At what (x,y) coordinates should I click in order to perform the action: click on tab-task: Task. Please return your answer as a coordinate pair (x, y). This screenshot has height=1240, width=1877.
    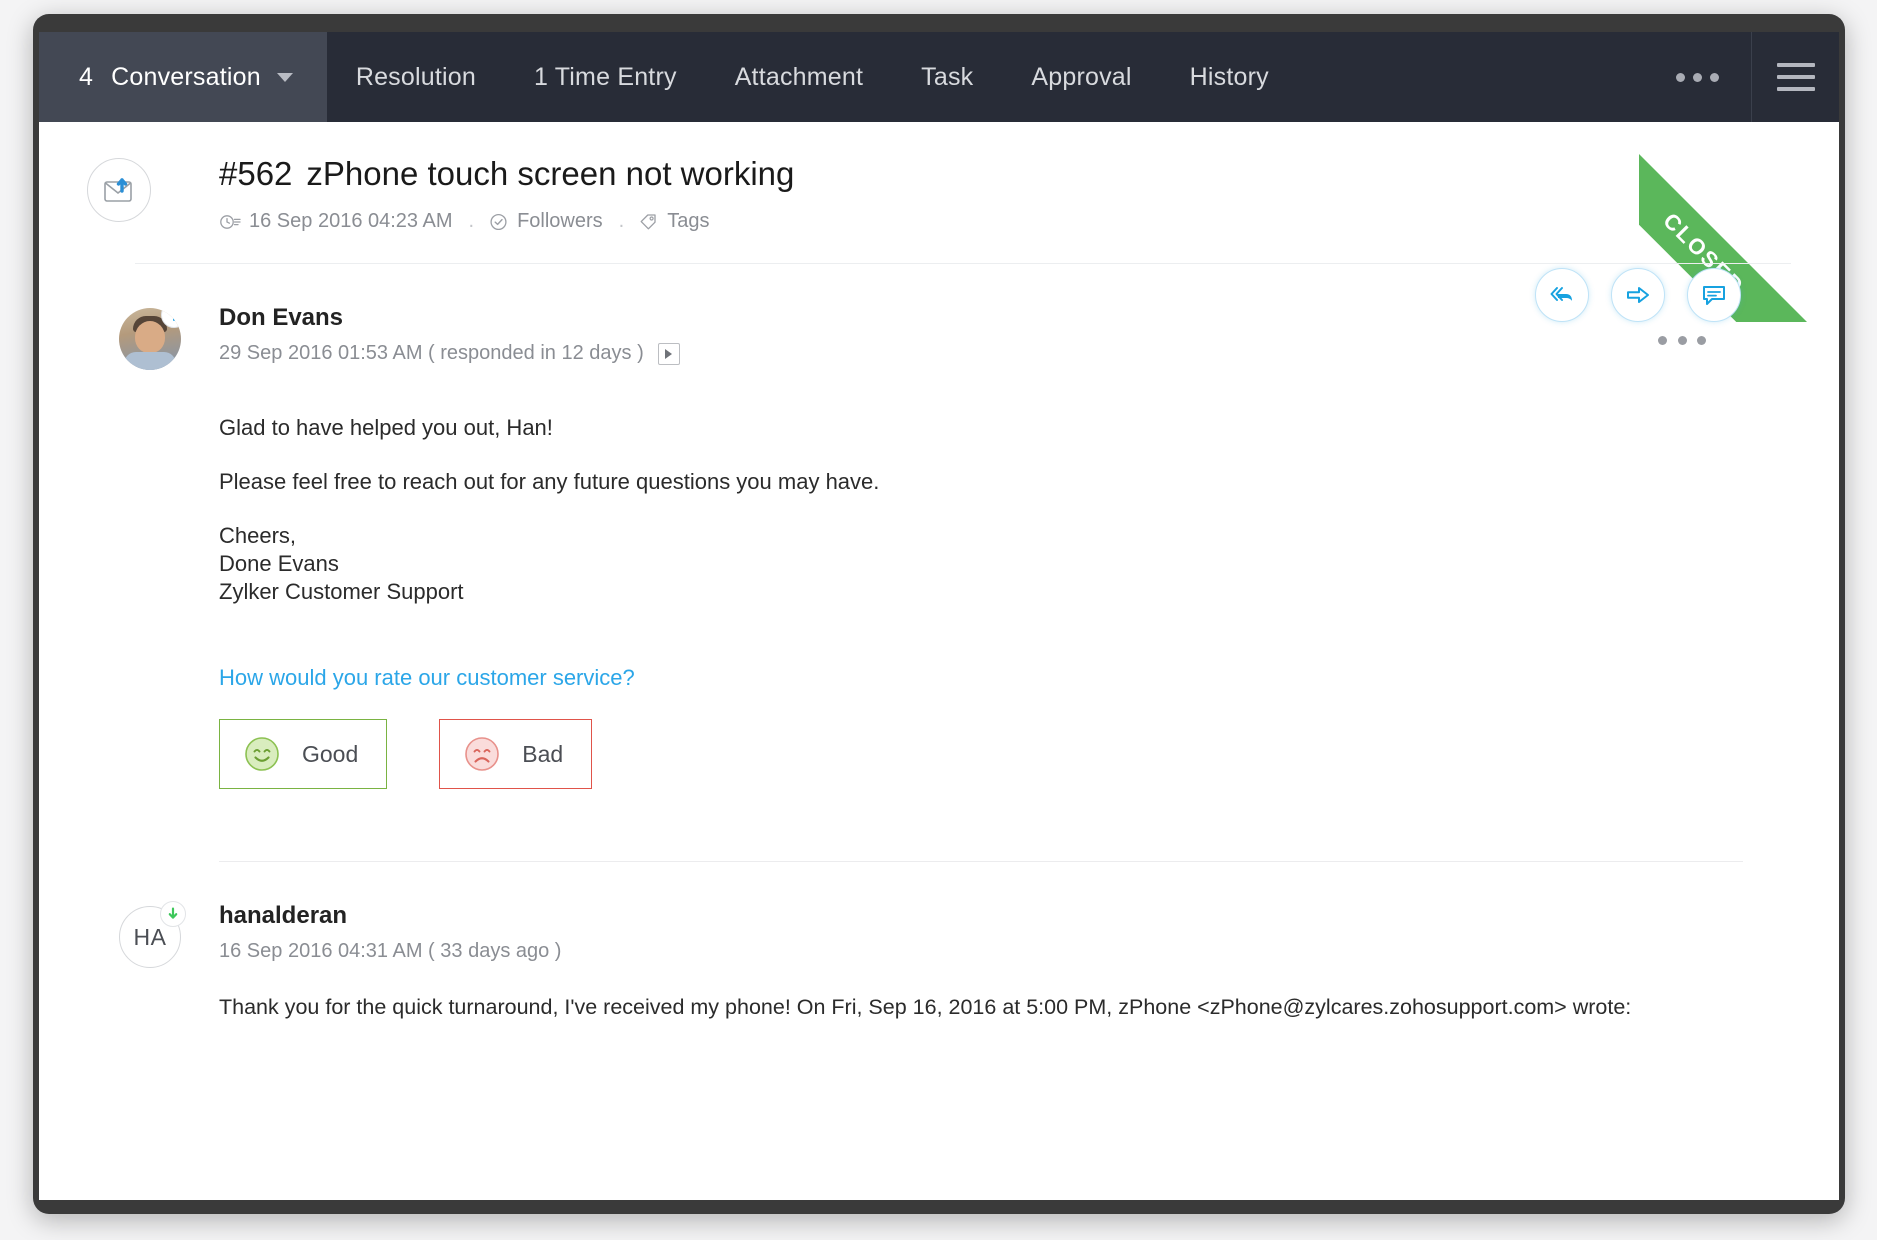
    Looking at the image, I should click on (947, 77).